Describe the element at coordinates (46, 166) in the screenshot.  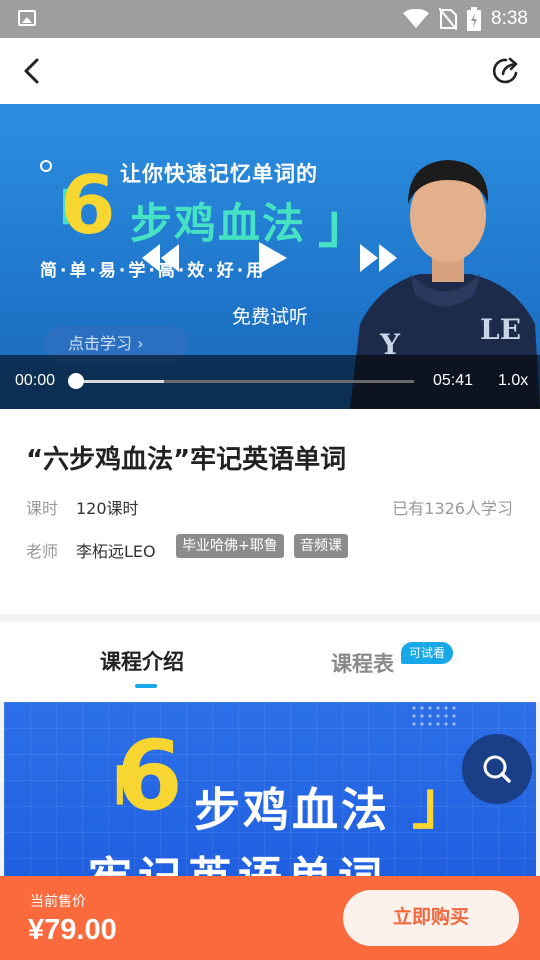
I see `decor-ring` at that location.